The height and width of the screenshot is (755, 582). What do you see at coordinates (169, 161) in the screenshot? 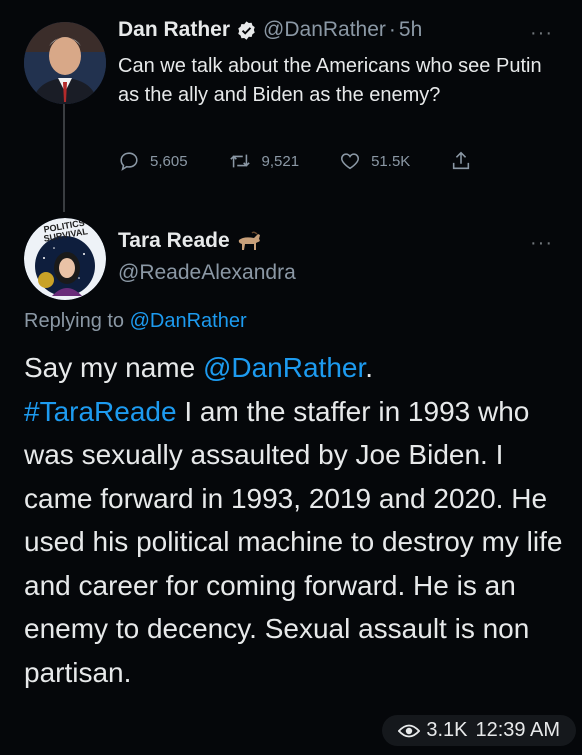
I see `reply-count: 5,605` at bounding box center [169, 161].